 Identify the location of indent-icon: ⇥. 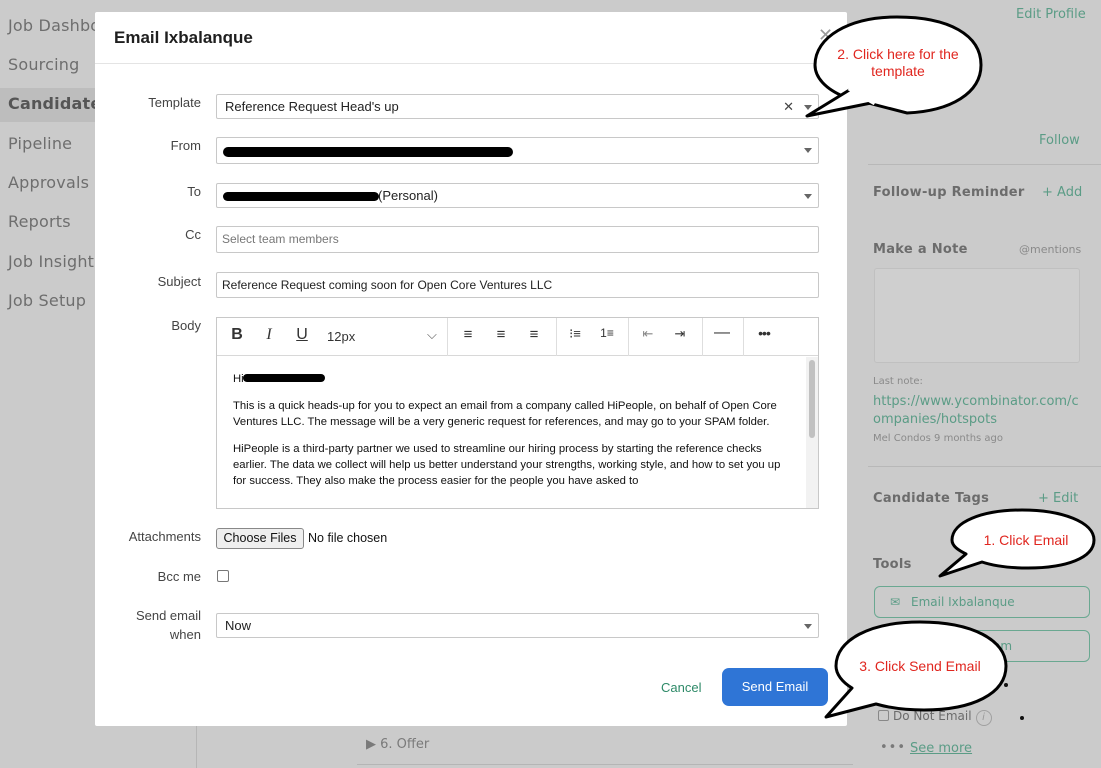
(680, 334).